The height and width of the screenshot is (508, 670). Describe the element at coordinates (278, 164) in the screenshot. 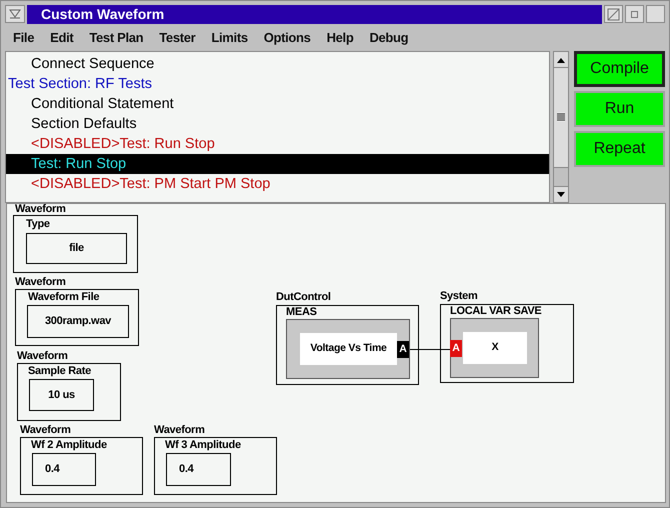

I see `sequence-item: Test: Run Stop` at that location.